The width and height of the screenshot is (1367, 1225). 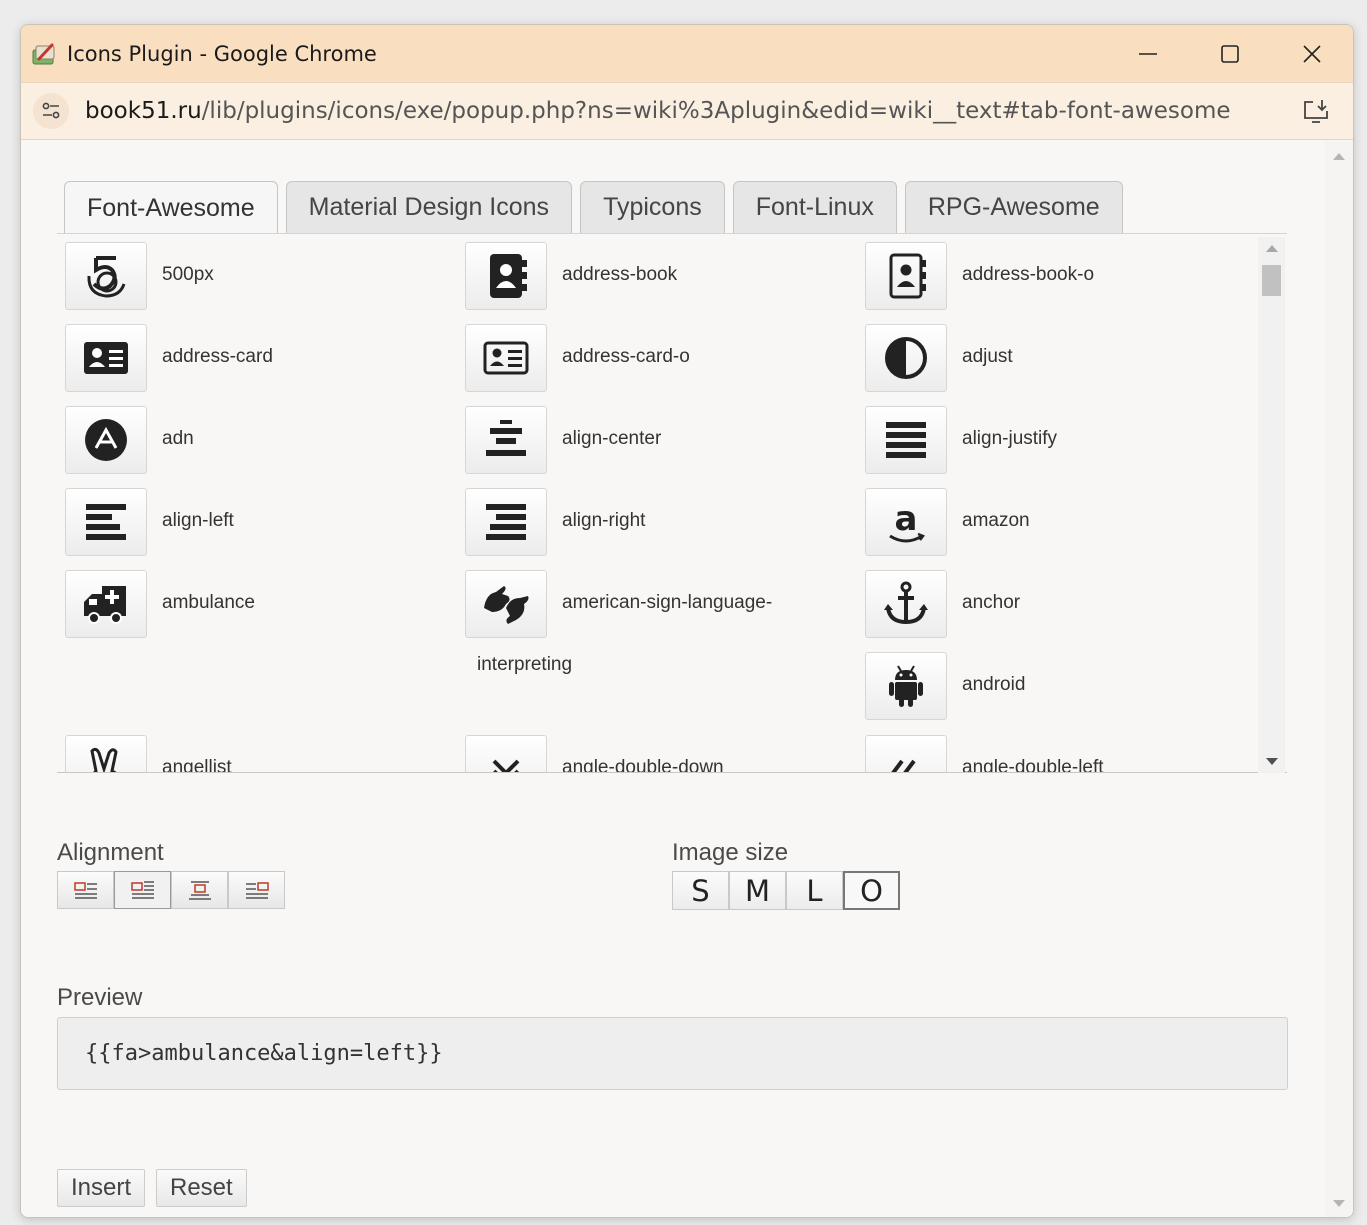 I want to click on icon-label: adn, so click(x=178, y=438).